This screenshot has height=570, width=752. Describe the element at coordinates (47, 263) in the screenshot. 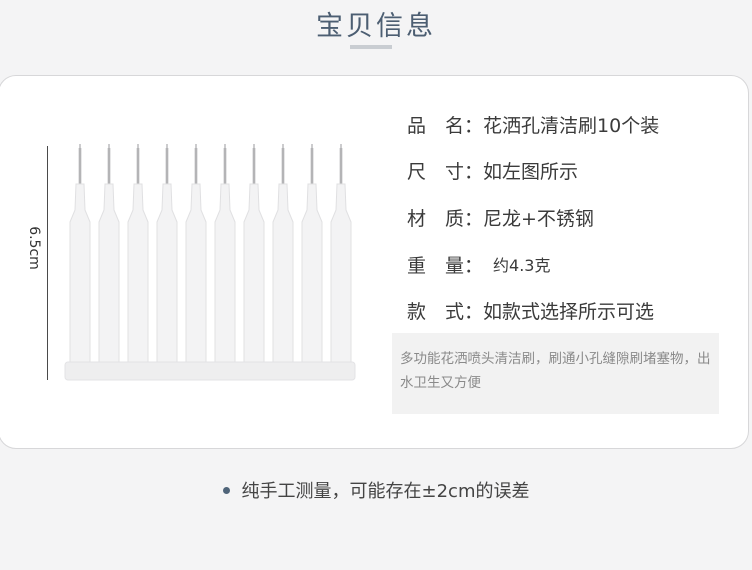

I see `dimension-line` at that location.